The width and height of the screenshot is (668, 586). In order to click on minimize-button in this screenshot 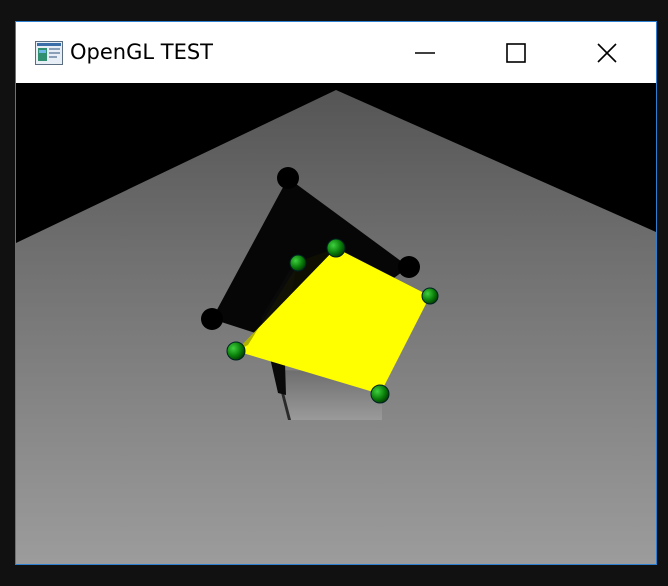, I will do `click(425, 52)`.